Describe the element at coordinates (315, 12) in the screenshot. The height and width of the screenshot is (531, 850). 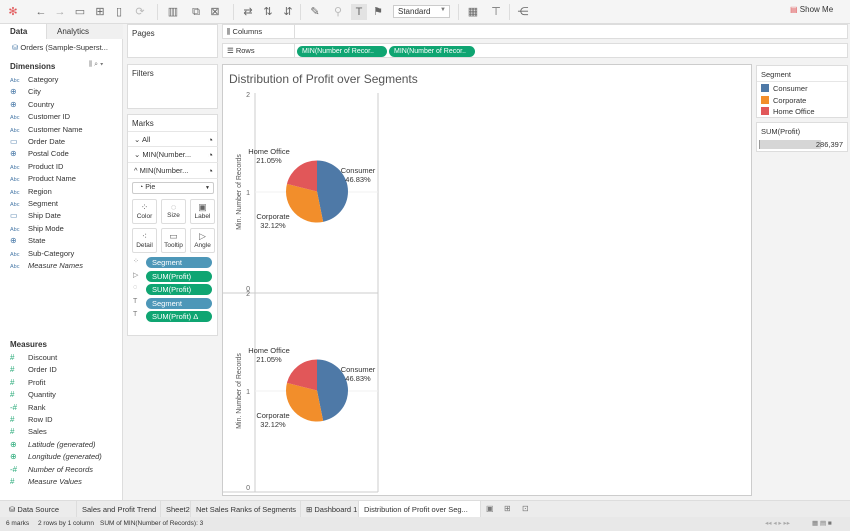
I see `highlight-icon: ✎` at that location.